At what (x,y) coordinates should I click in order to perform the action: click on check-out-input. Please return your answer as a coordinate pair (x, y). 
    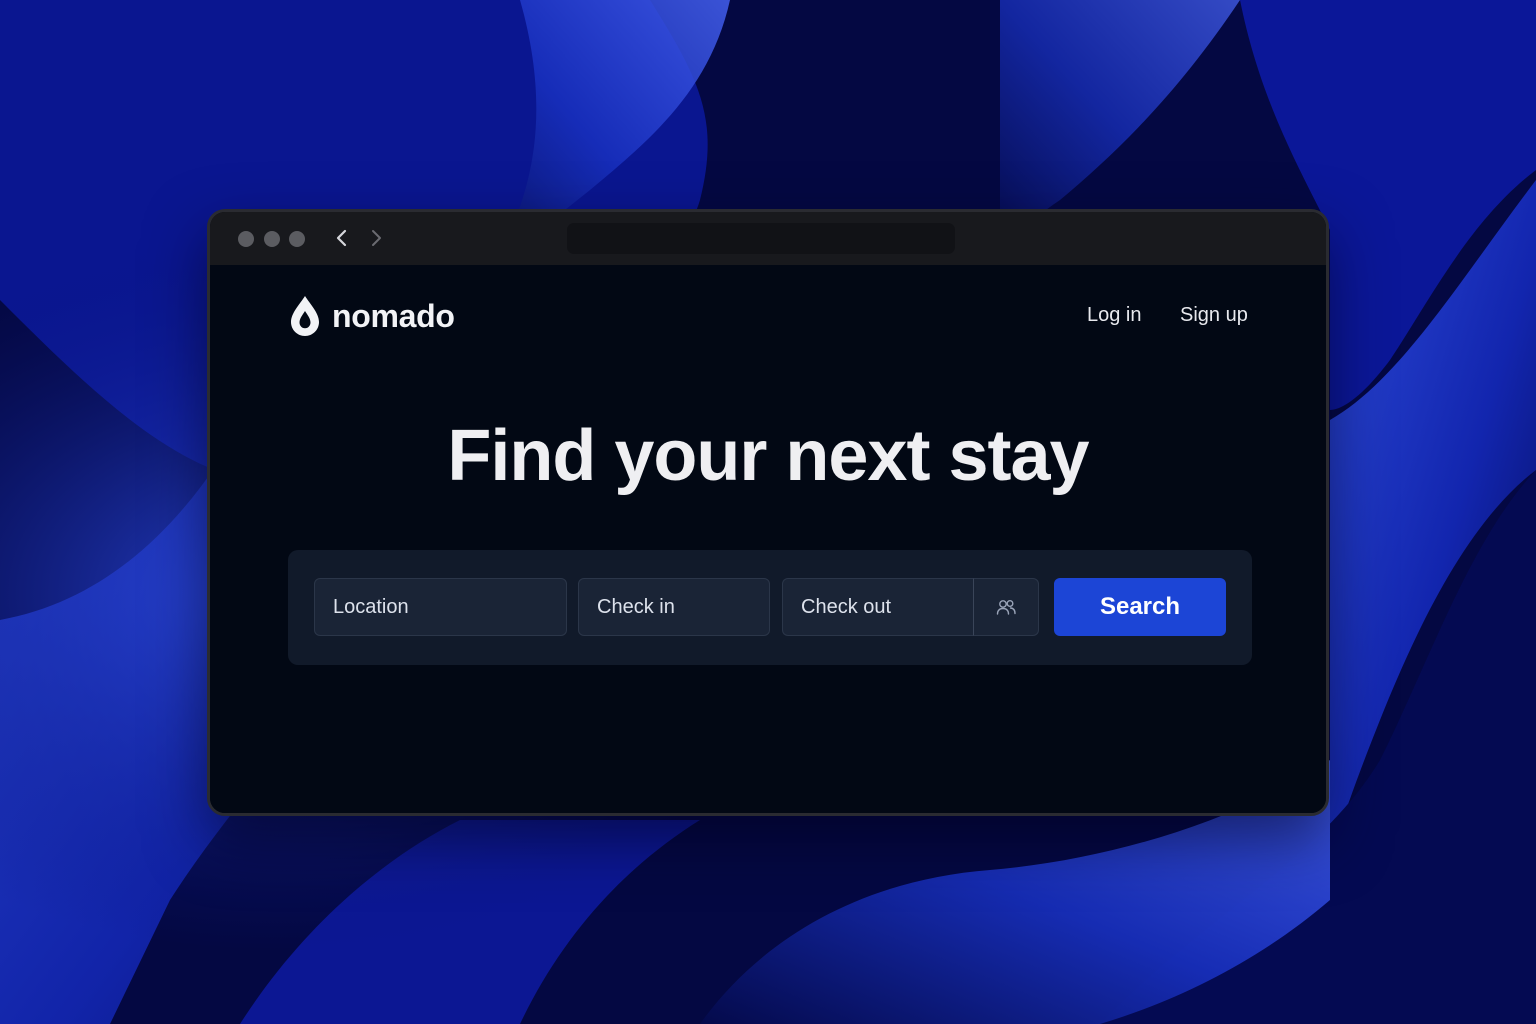
    Looking at the image, I should click on (878, 607).